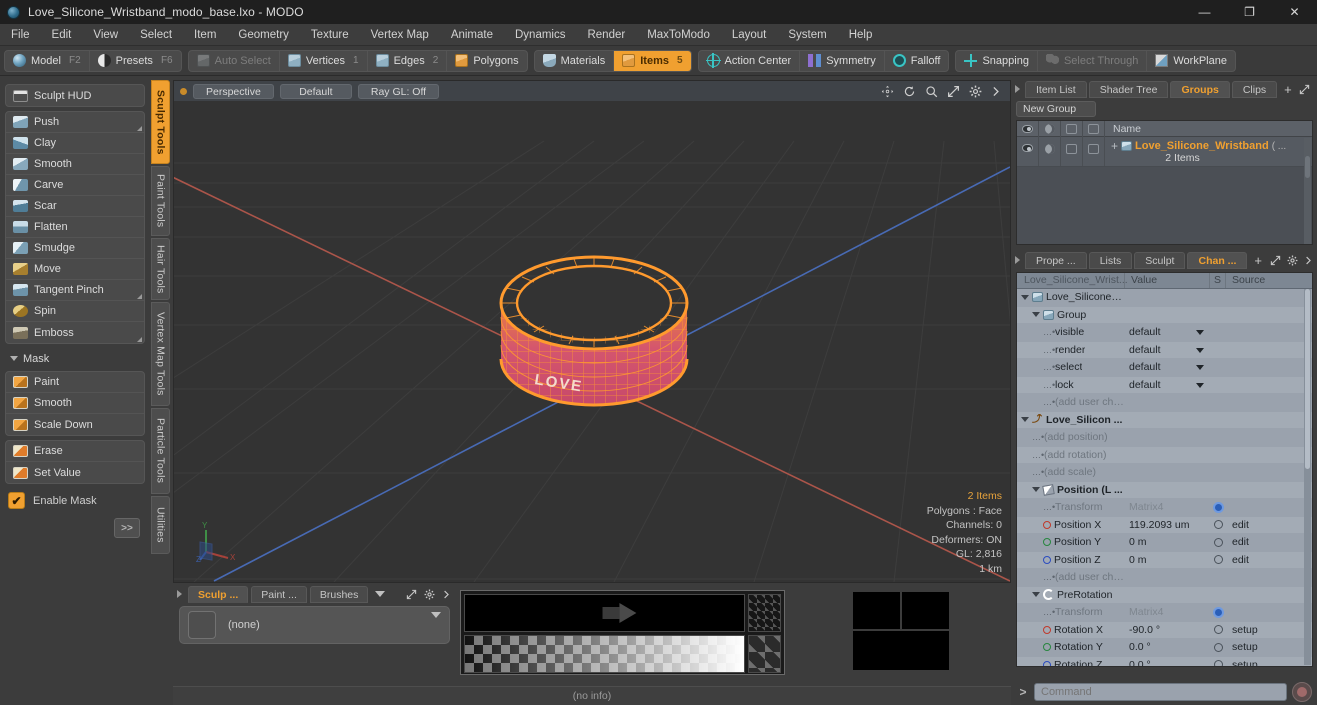 This screenshot has width=1317, height=705. Describe the element at coordinates (997, 60) in the screenshot. I see `toolbar-button-snapping: Snapping` at that location.